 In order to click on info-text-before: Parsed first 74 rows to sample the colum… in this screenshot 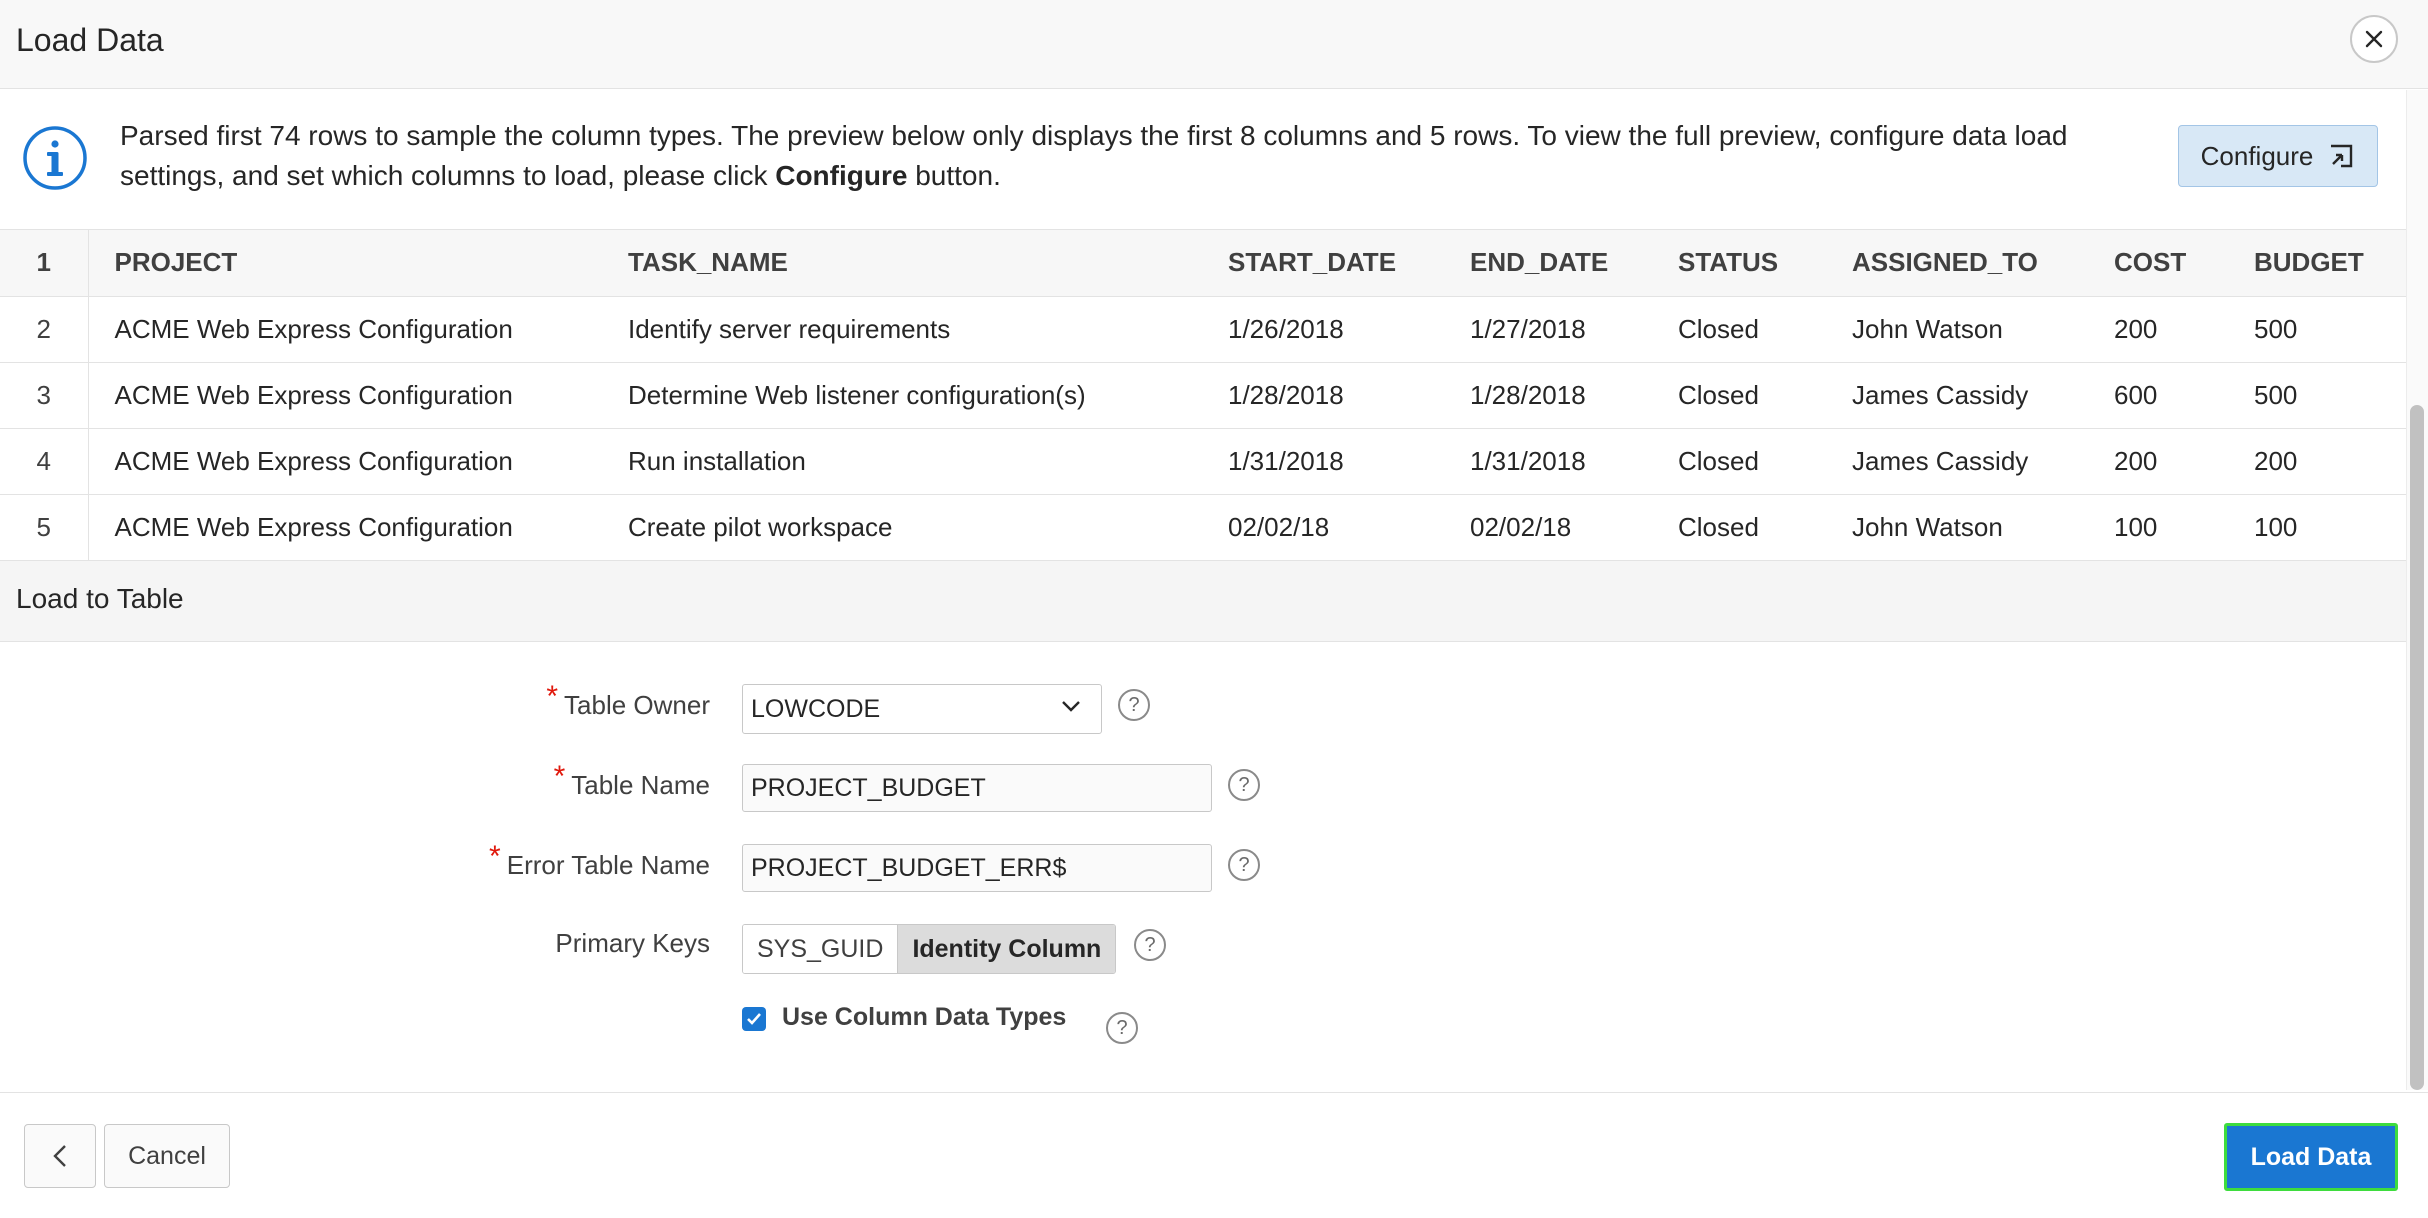, I will do `click(1094, 155)`.